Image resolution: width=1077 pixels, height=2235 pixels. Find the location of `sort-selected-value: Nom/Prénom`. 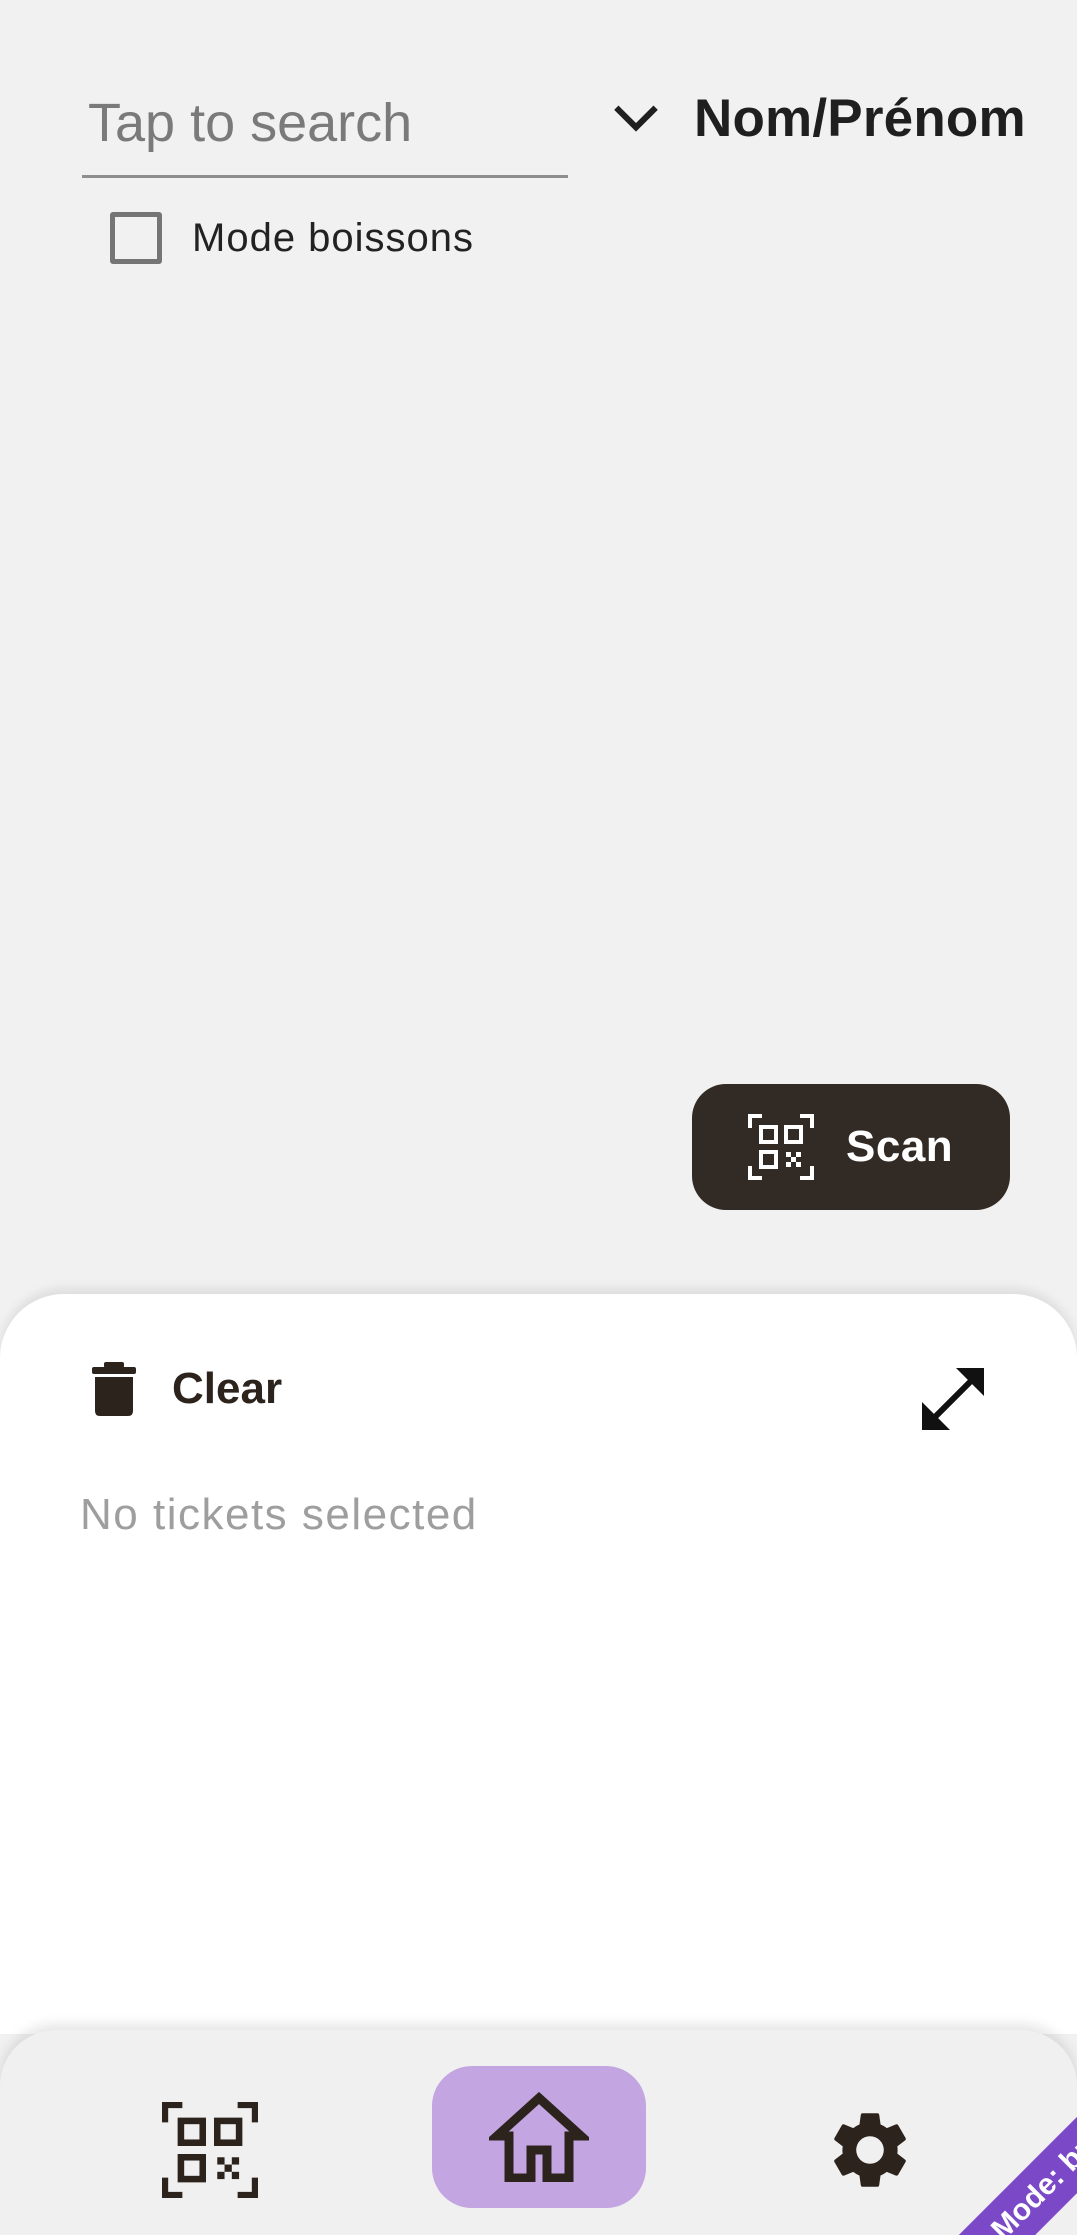

sort-selected-value: Nom/Prénom is located at coordinates (860, 118).